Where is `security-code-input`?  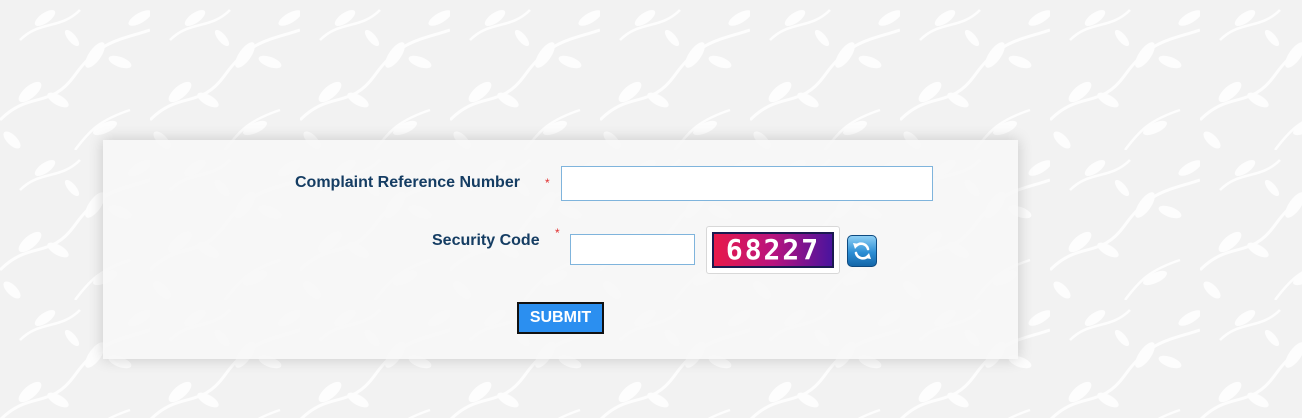
security-code-input is located at coordinates (632, 249).